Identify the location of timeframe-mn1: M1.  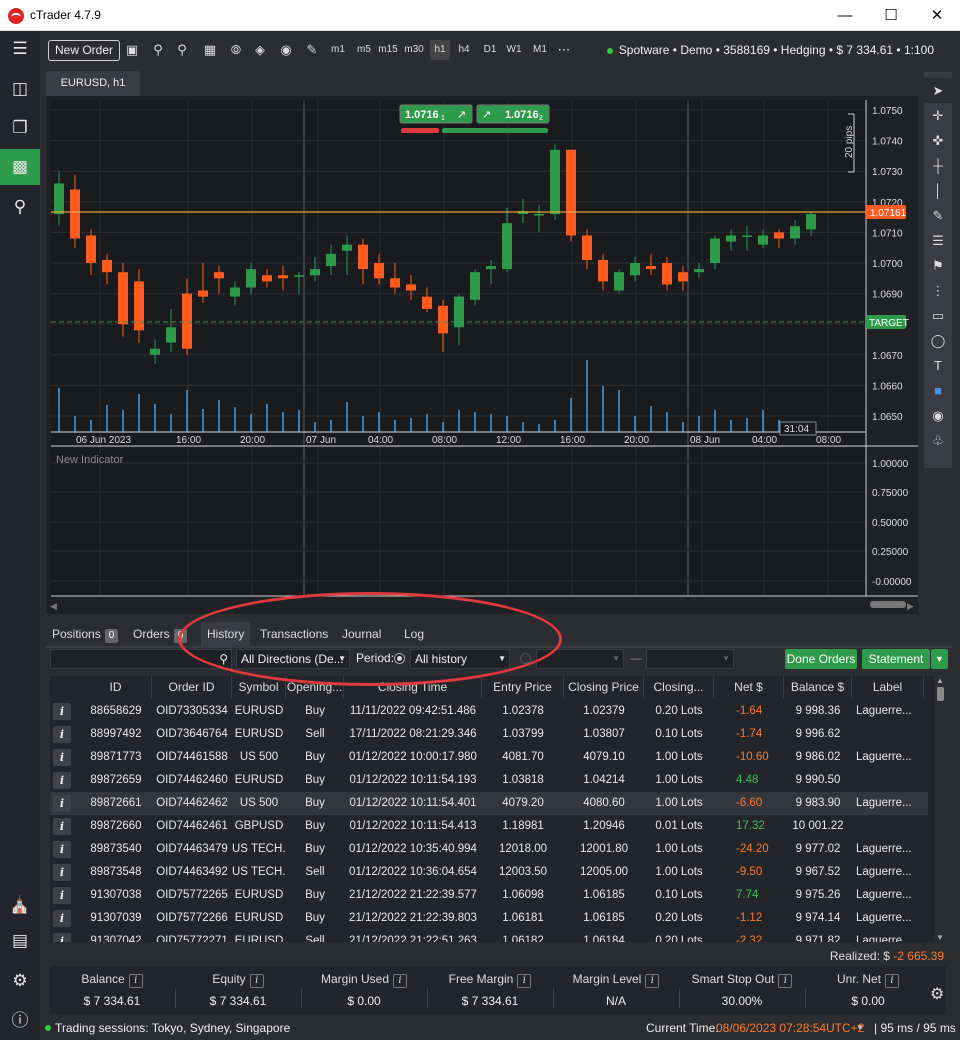
(540, 50).